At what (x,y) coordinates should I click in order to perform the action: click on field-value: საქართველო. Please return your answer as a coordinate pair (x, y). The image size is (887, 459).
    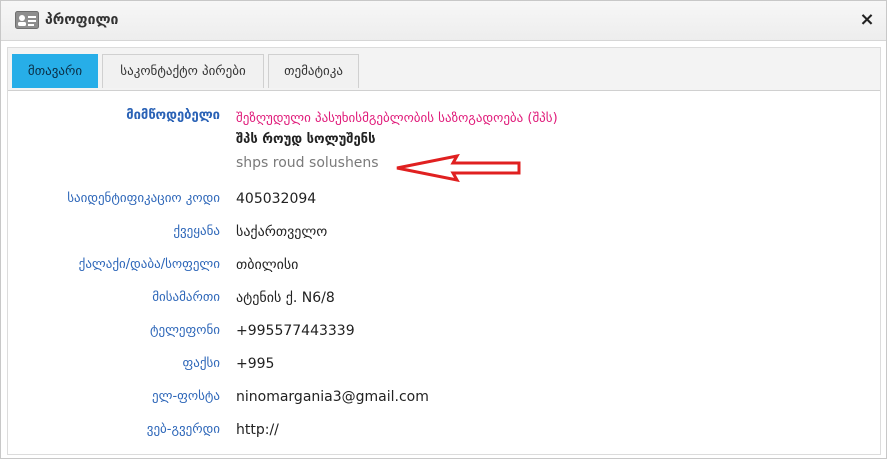
    Looking at the image, I should click on (282, 232).